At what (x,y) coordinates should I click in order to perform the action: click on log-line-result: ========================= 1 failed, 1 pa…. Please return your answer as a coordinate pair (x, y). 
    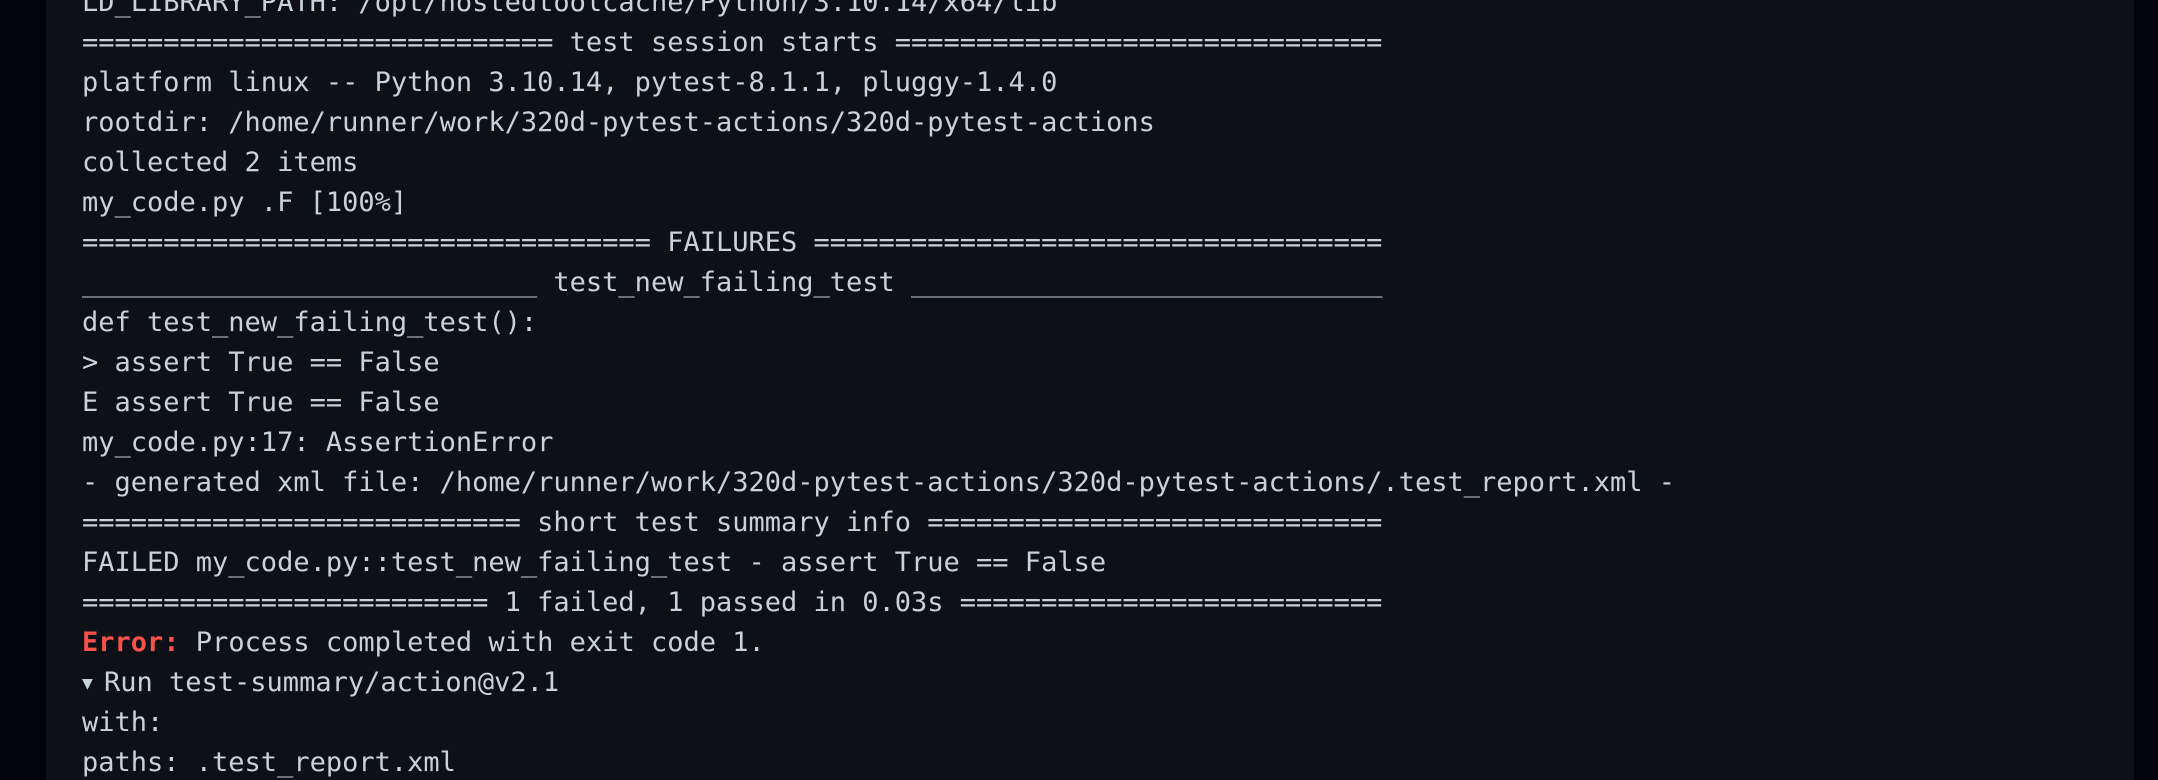
    Looking at the image, I should click on (732, 602).